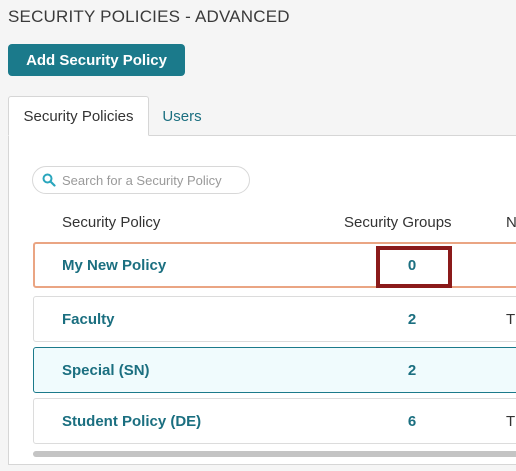 The width and height of the screenshot is (516, 471). I want to click on add-security-policy-button: Add Security Policy, so click(96, 60).